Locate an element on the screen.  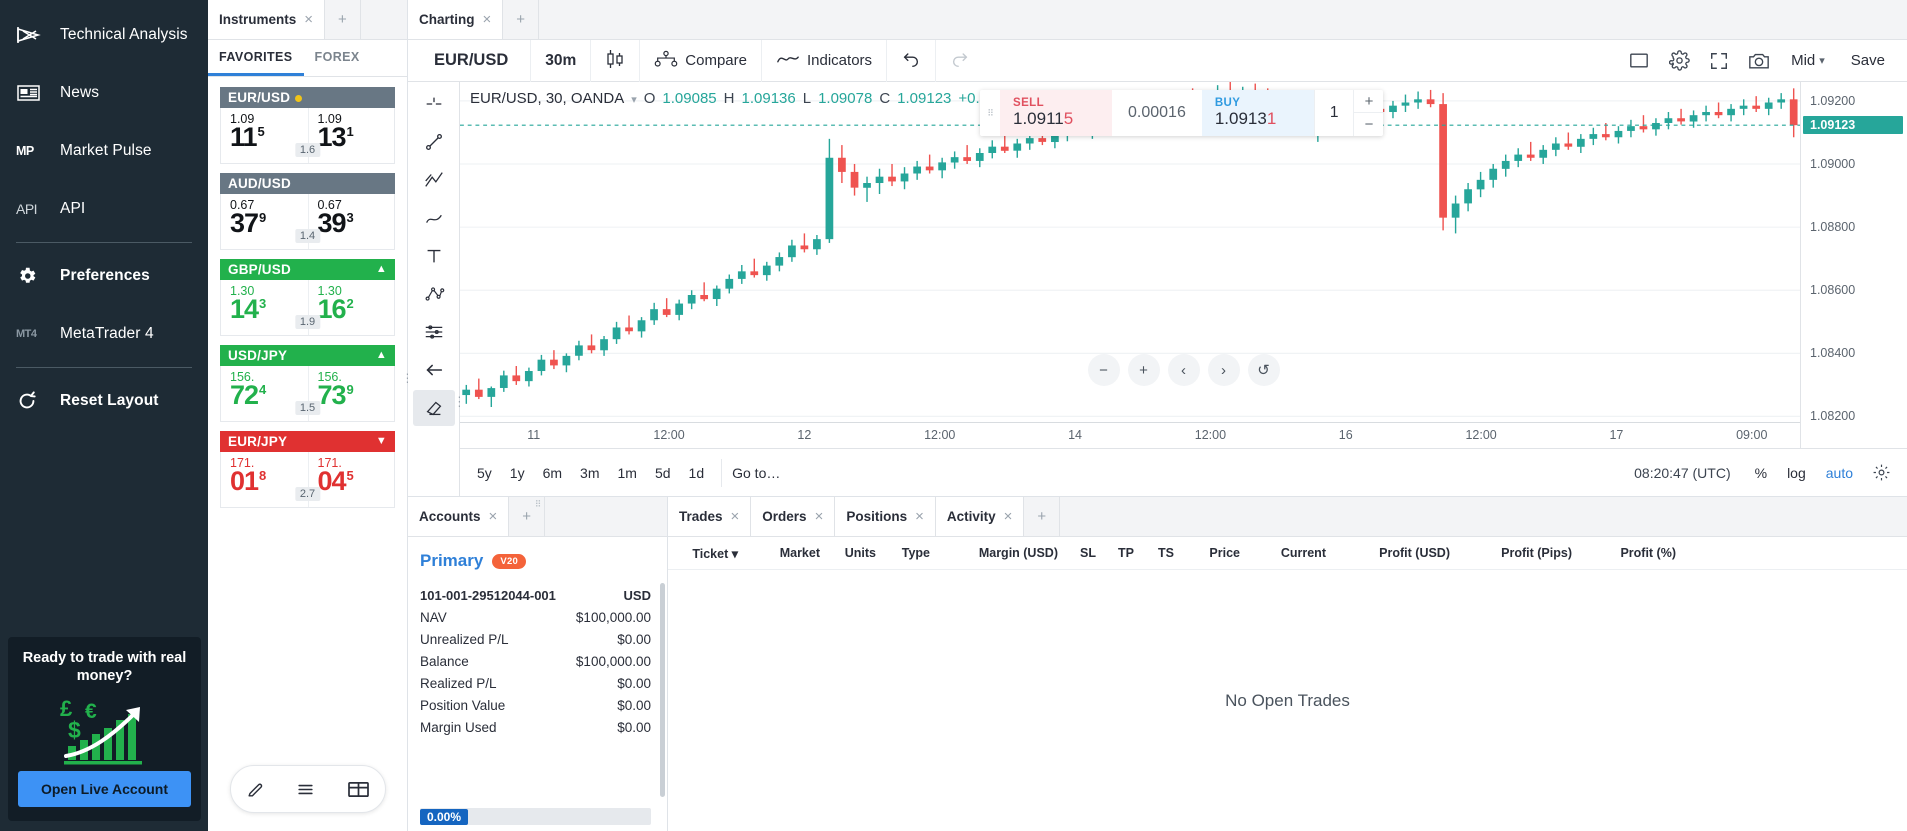
zoom-out-button: − is located at coordinates (1103, 370).